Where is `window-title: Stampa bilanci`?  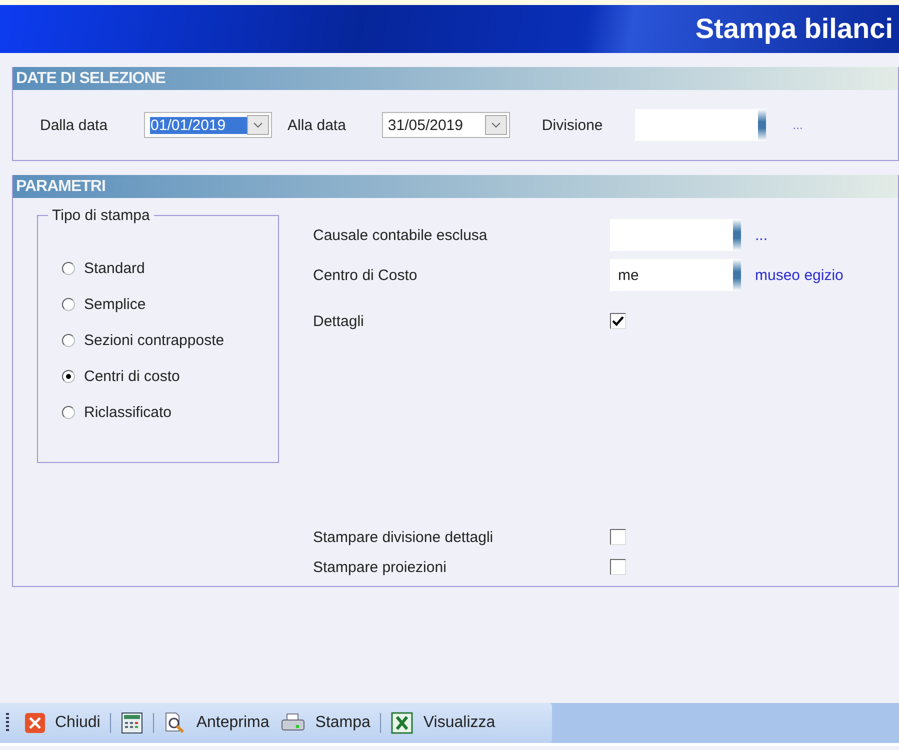
window-title: Stampa bilanci is located at coordinates (794, 29).